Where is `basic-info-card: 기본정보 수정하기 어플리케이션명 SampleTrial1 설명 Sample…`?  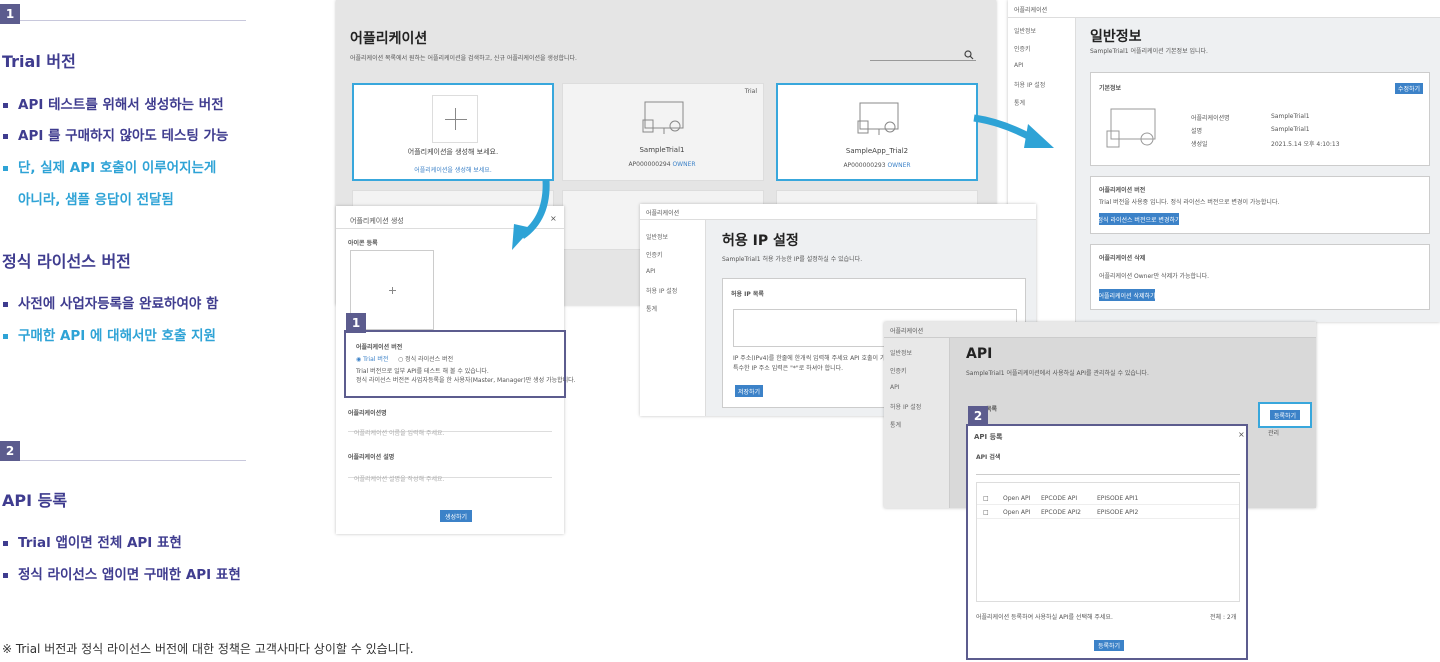
basic-info-card: 기본정보 수정하기 어플리케이션명 SampleTrial1 설명 Sample… is located at coordinates (1260, 119).